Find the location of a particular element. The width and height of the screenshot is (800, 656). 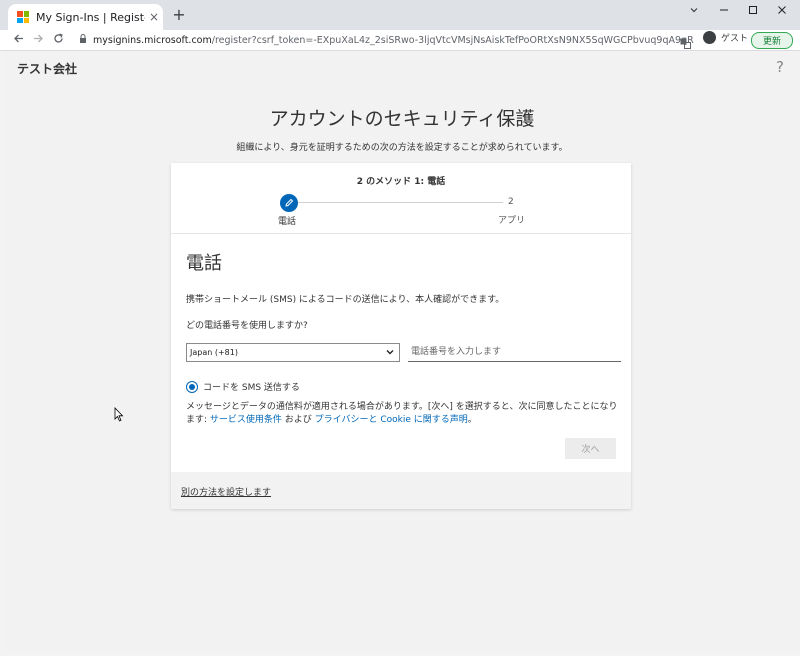

step2-label: アプリ is located at coordinates (512, 221).